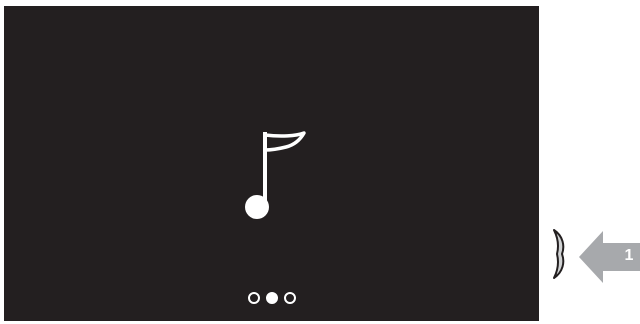  What do you see at coordinates (629, 255) in the screenshot?
I see `callout-number: 1` at bounding box center [629, 255].